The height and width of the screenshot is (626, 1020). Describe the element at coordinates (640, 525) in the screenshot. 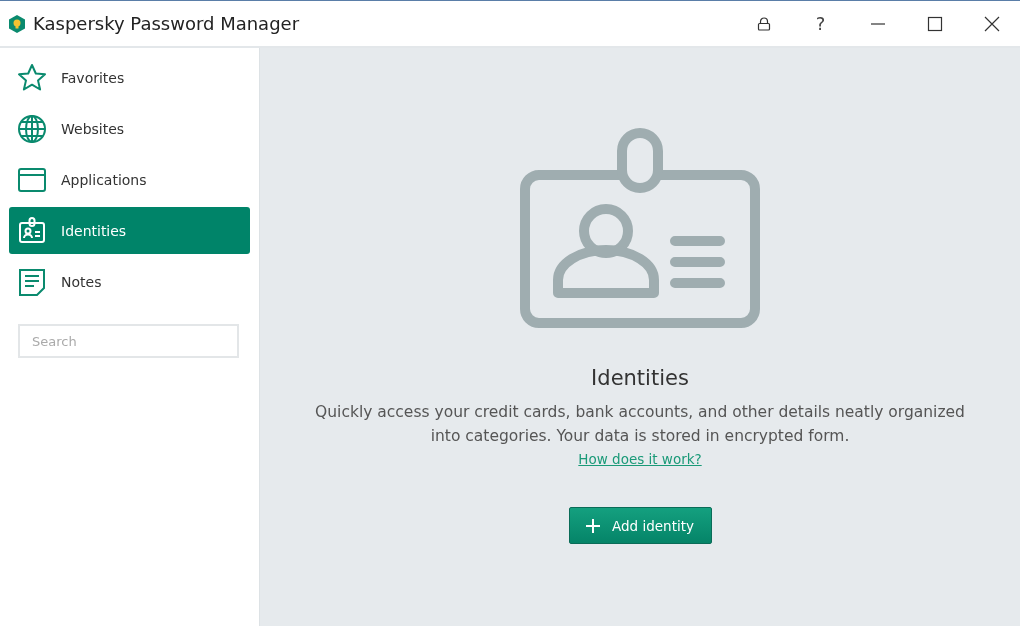

I see `add-identity-button: Add identity` at that location.